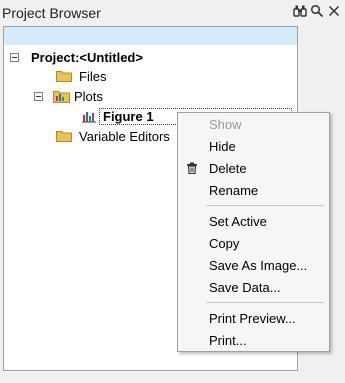 This screenshot has height=383, width=345. What do you see at coordinates (172, 13) in the screenshot?
I see `title-bar: Project Browser` at bounding box center [172, 13].